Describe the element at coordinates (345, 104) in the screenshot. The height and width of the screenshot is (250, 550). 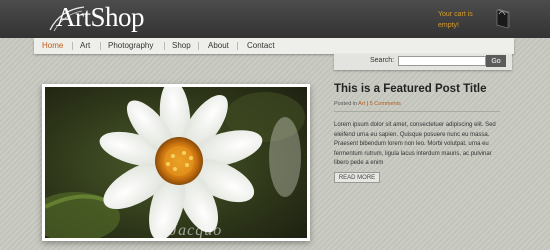
I see `post-meta-prefix: Posted in` at that location.